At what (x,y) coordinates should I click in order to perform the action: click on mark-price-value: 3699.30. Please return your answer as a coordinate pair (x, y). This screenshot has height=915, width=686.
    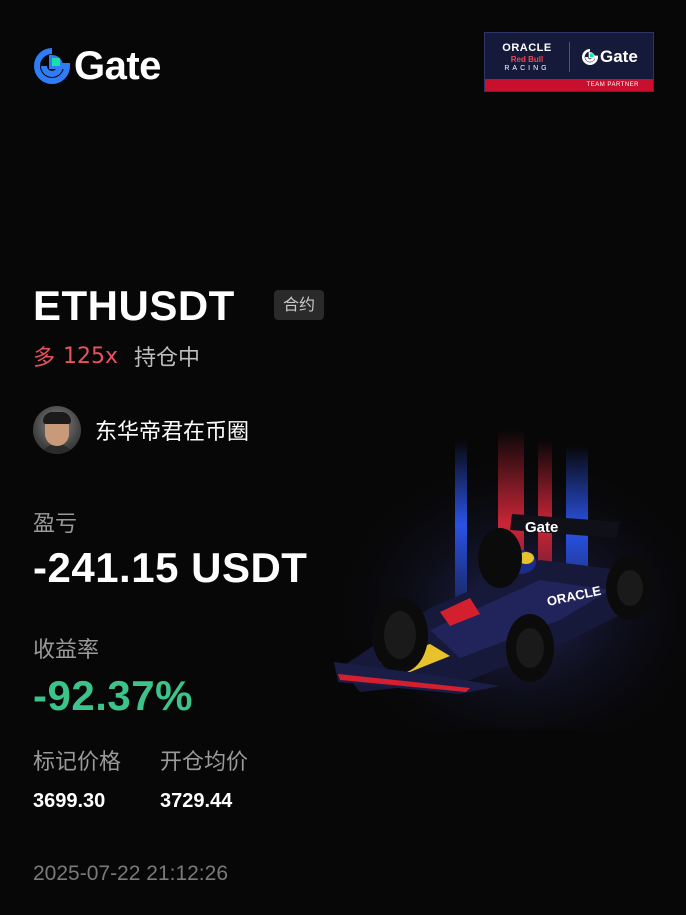
    Looking at the image, I should click on (69, 801).